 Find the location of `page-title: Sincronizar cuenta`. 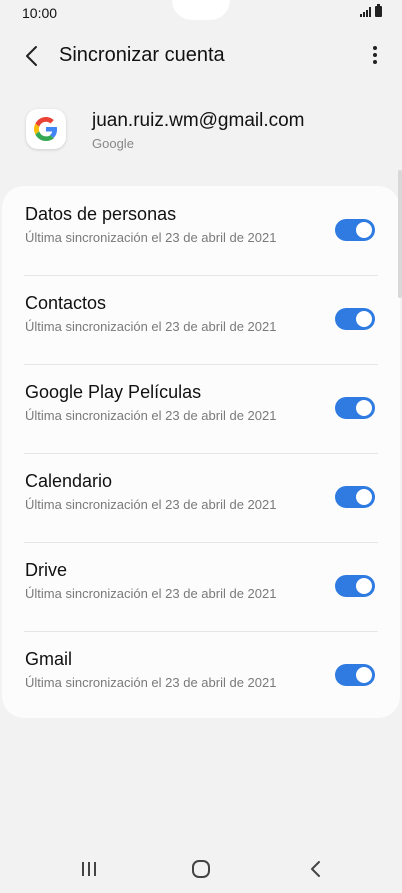

page-title: Sincronizar cuenta is located at coordinates (142, 55).